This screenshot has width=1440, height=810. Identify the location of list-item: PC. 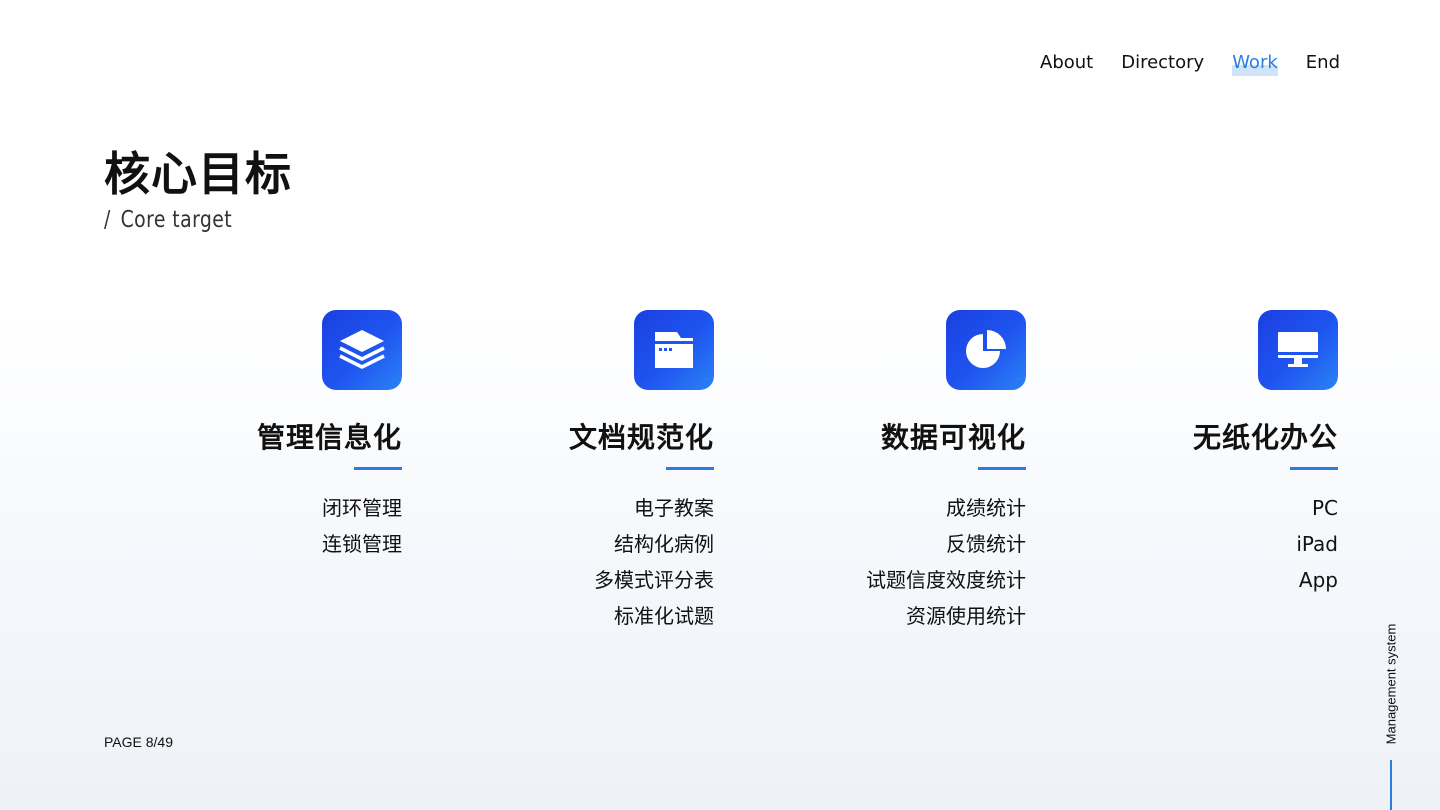
(1324, 508).